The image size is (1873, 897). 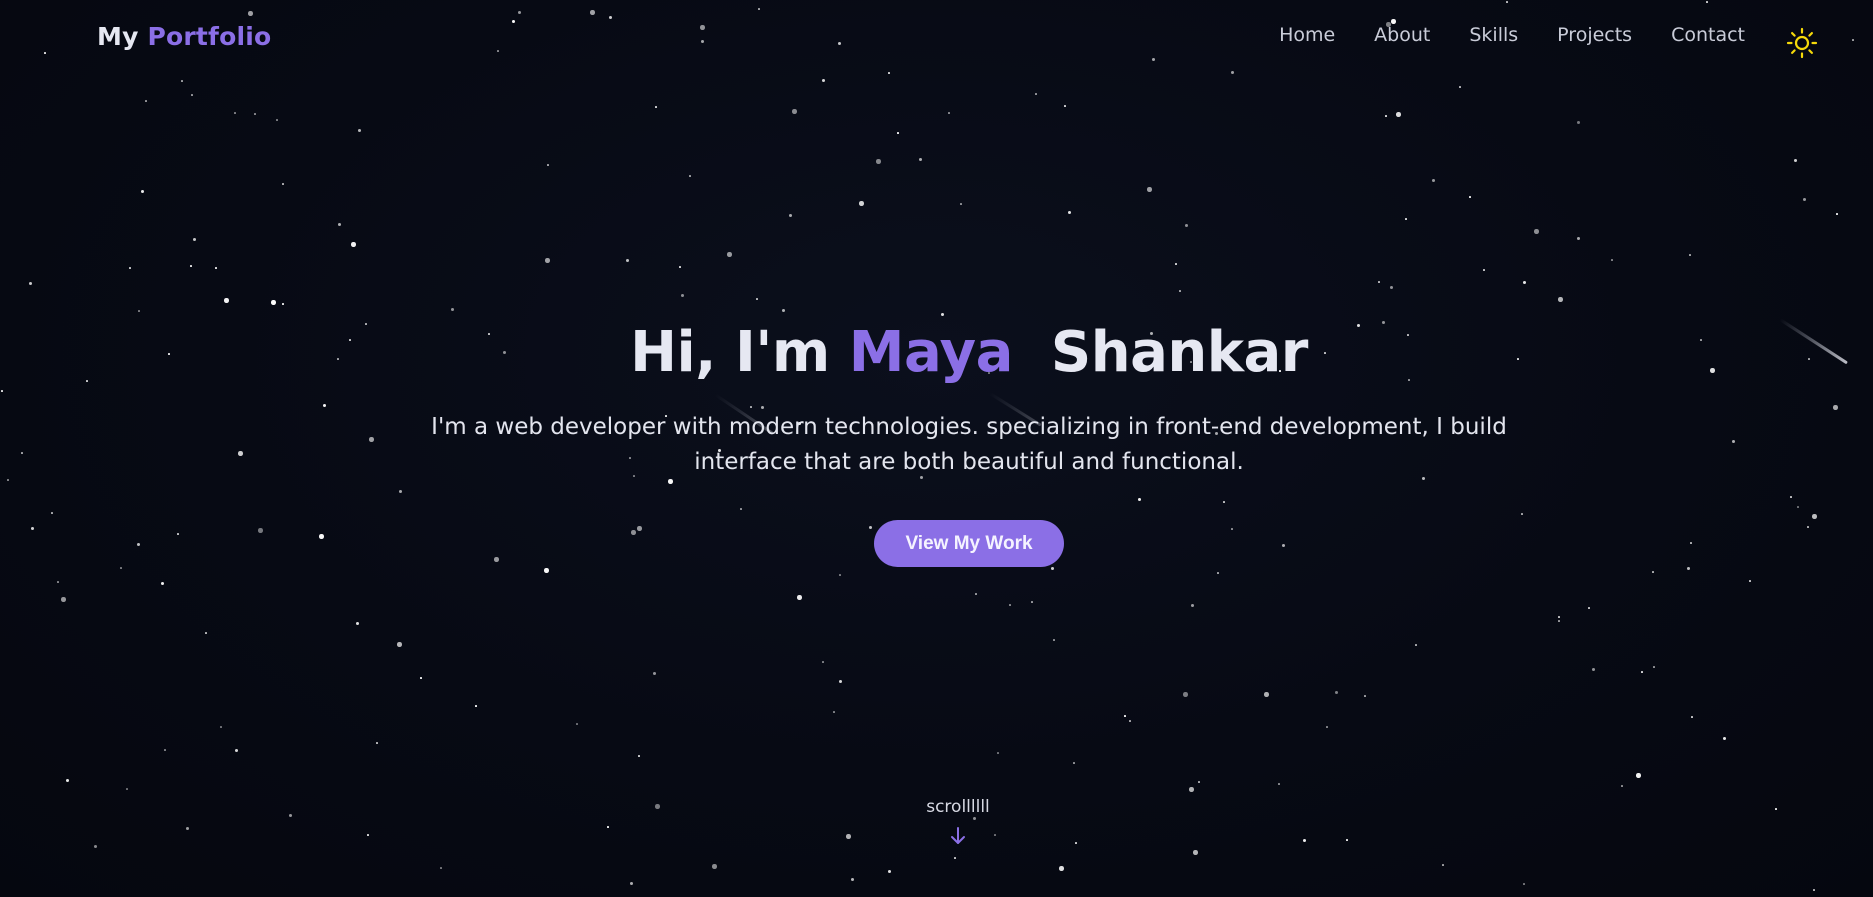 What do you see at coordinates (1493, 35) in the screenshot?
I see `nav-link-skills: Skills` at bounding box center [1493, 35].